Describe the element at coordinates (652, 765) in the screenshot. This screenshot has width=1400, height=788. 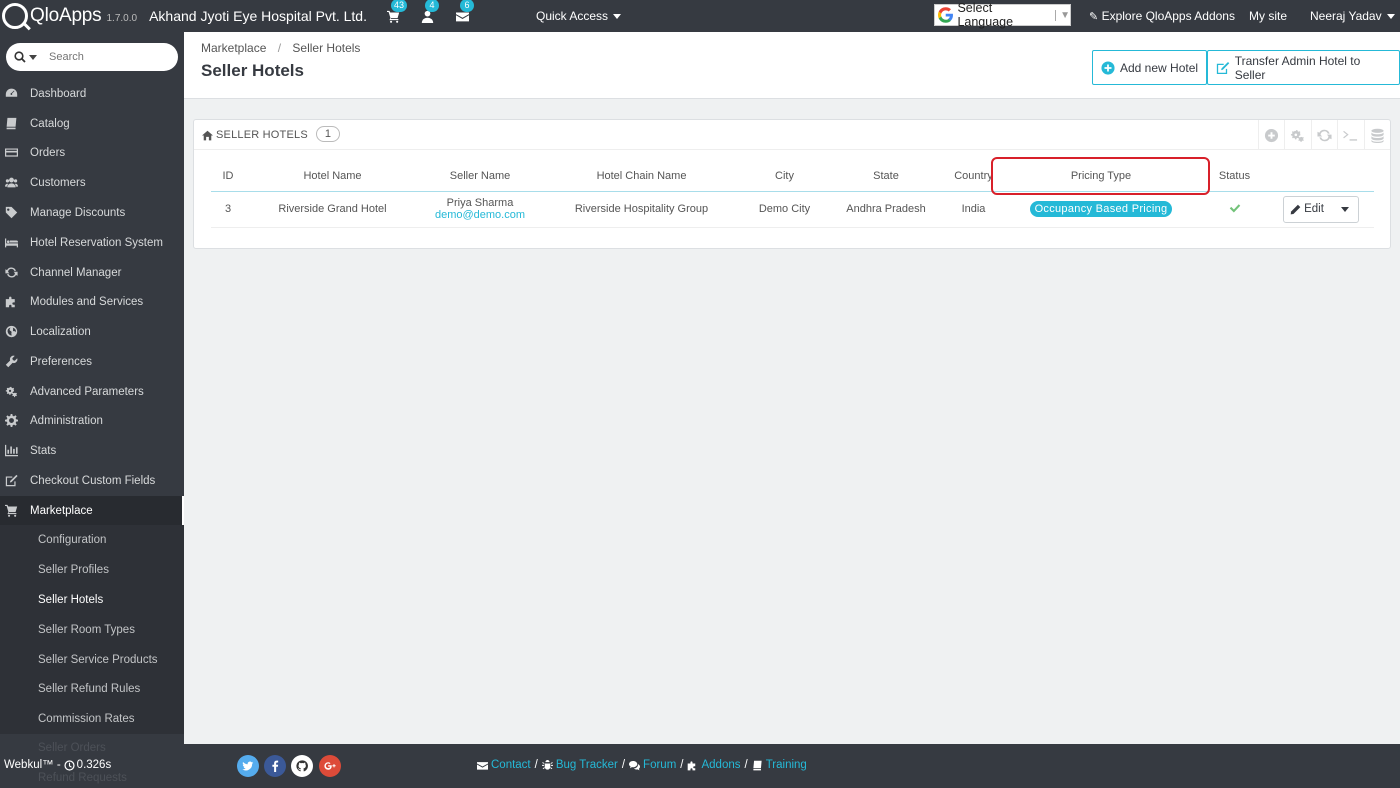
I see `forum-link: Forum` at that location.